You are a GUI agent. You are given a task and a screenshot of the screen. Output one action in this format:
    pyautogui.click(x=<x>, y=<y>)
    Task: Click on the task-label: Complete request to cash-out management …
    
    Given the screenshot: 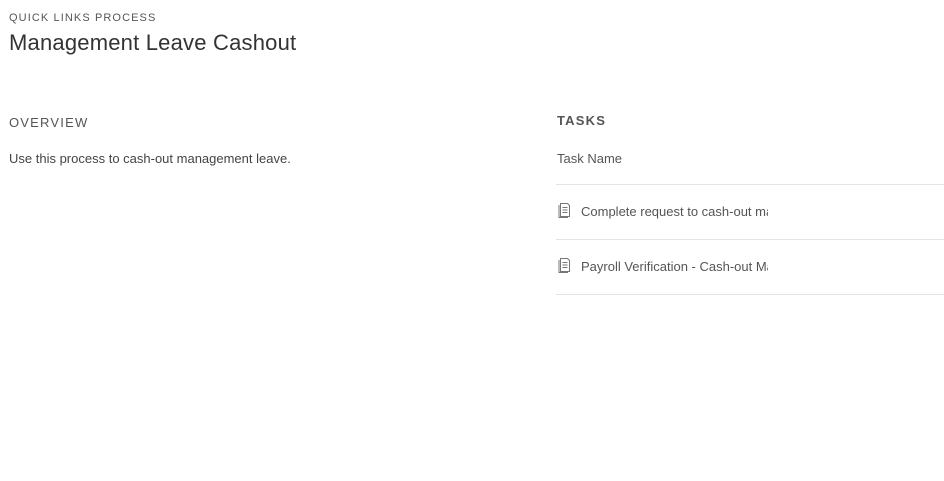 What is the action you would take?
    pyautogui.click(x=674, y=211)
    